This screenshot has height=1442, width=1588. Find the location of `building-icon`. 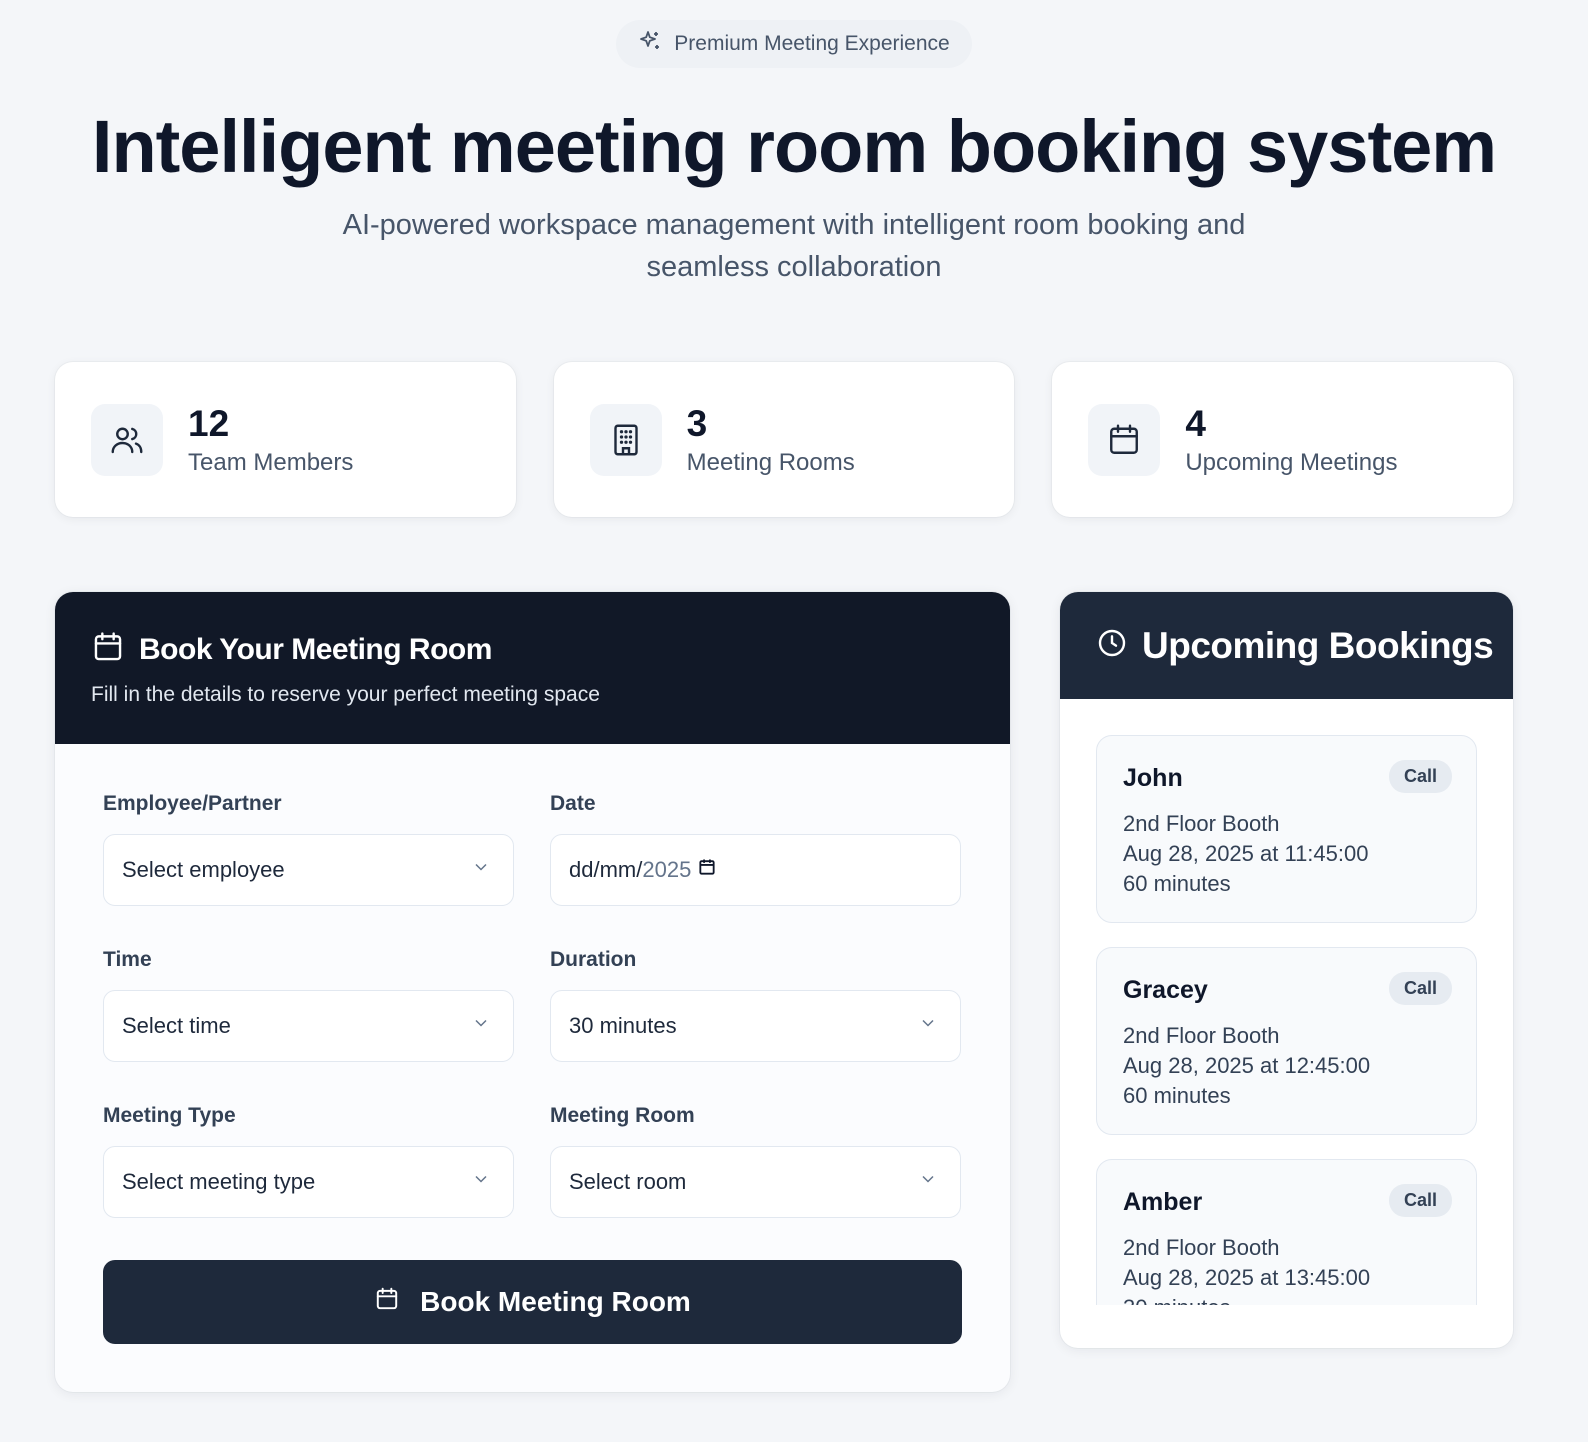

building-icon is located at coordinates (625, 439).